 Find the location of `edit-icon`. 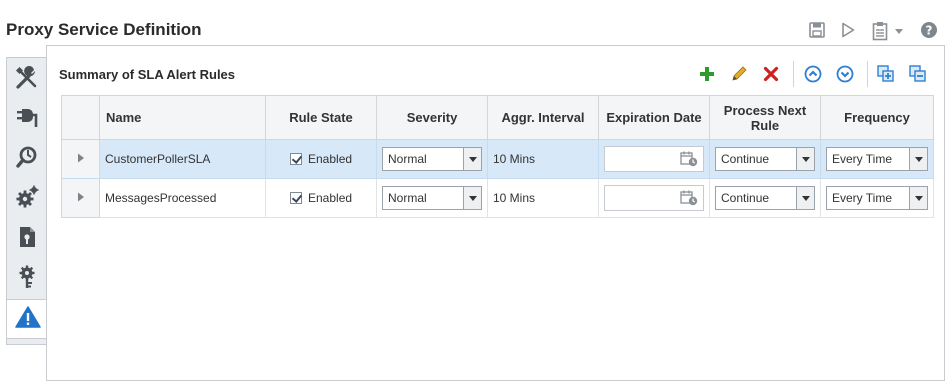

edit-icon is located at coordinates (739, 74).